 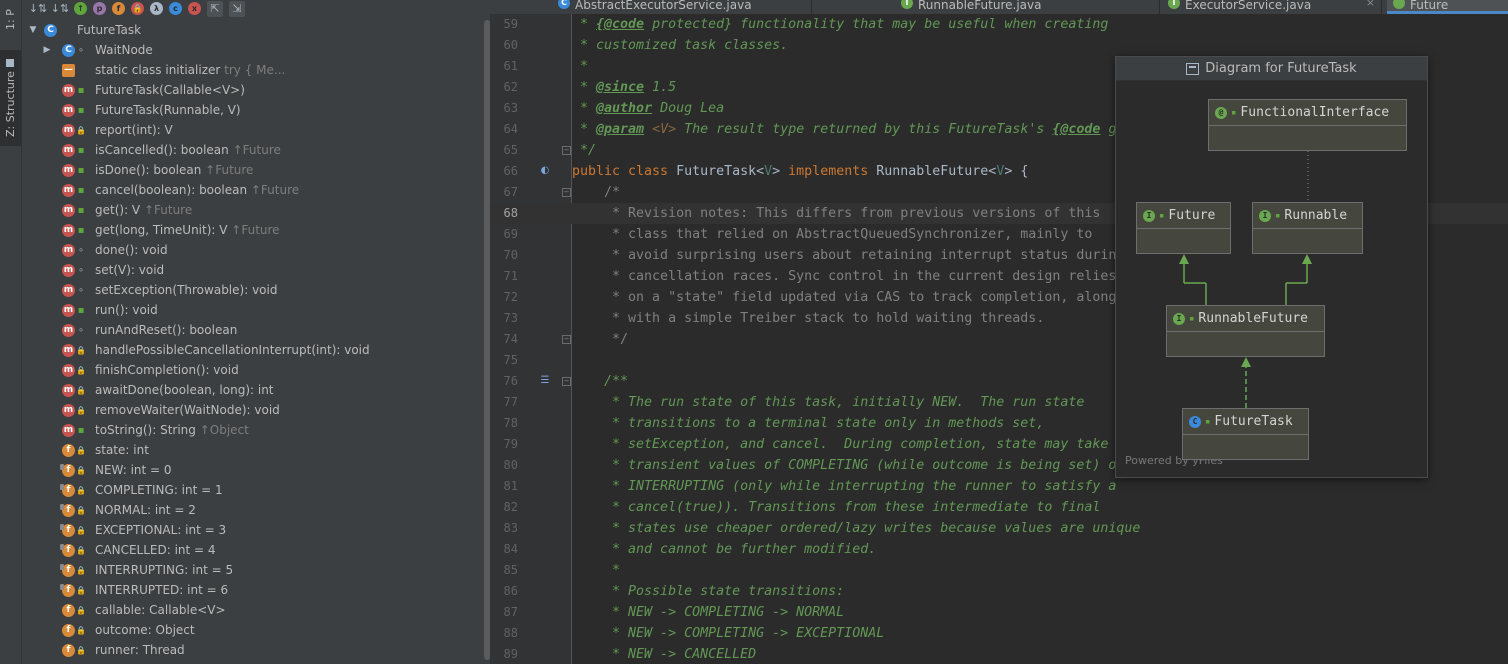 I want to click on code-line: 86 * Possible state transitions:, so click(x=999, y=591).